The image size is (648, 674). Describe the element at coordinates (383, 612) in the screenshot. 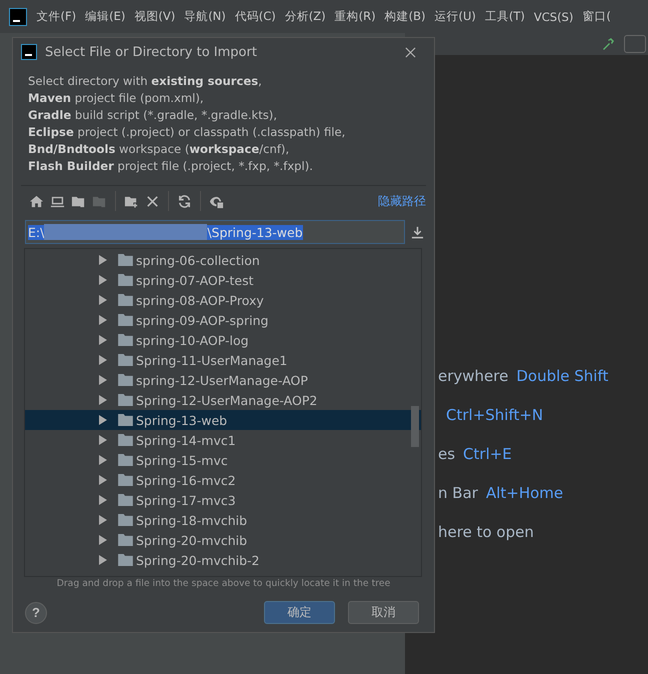

I see `cancel-button: 取消` at that location.